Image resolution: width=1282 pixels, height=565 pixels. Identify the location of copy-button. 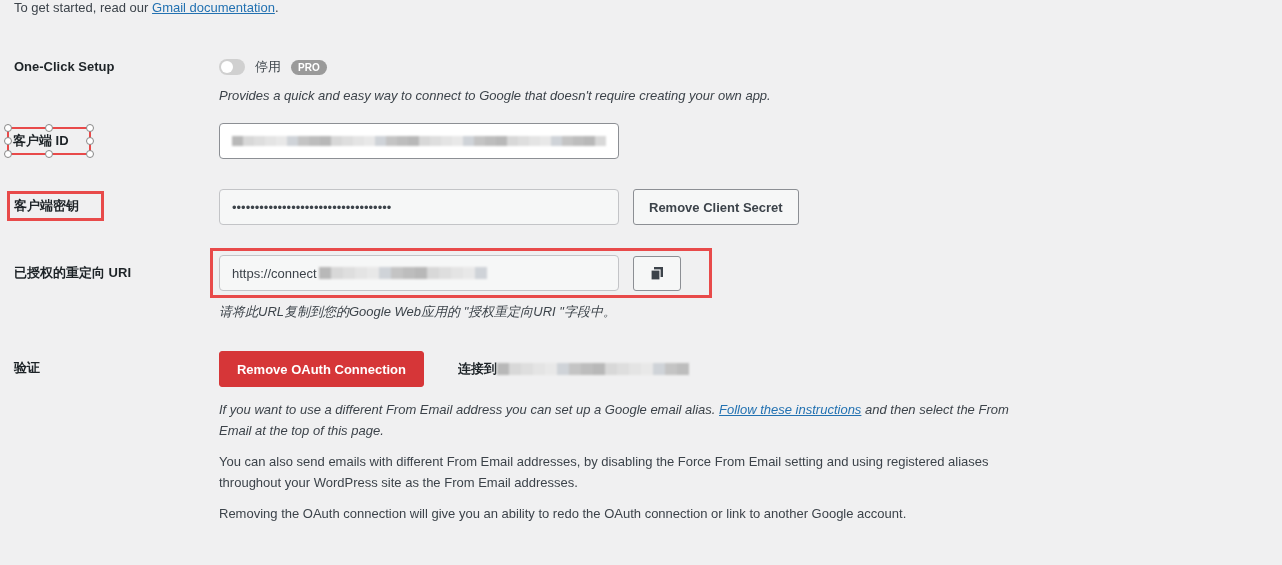
(657, 273).